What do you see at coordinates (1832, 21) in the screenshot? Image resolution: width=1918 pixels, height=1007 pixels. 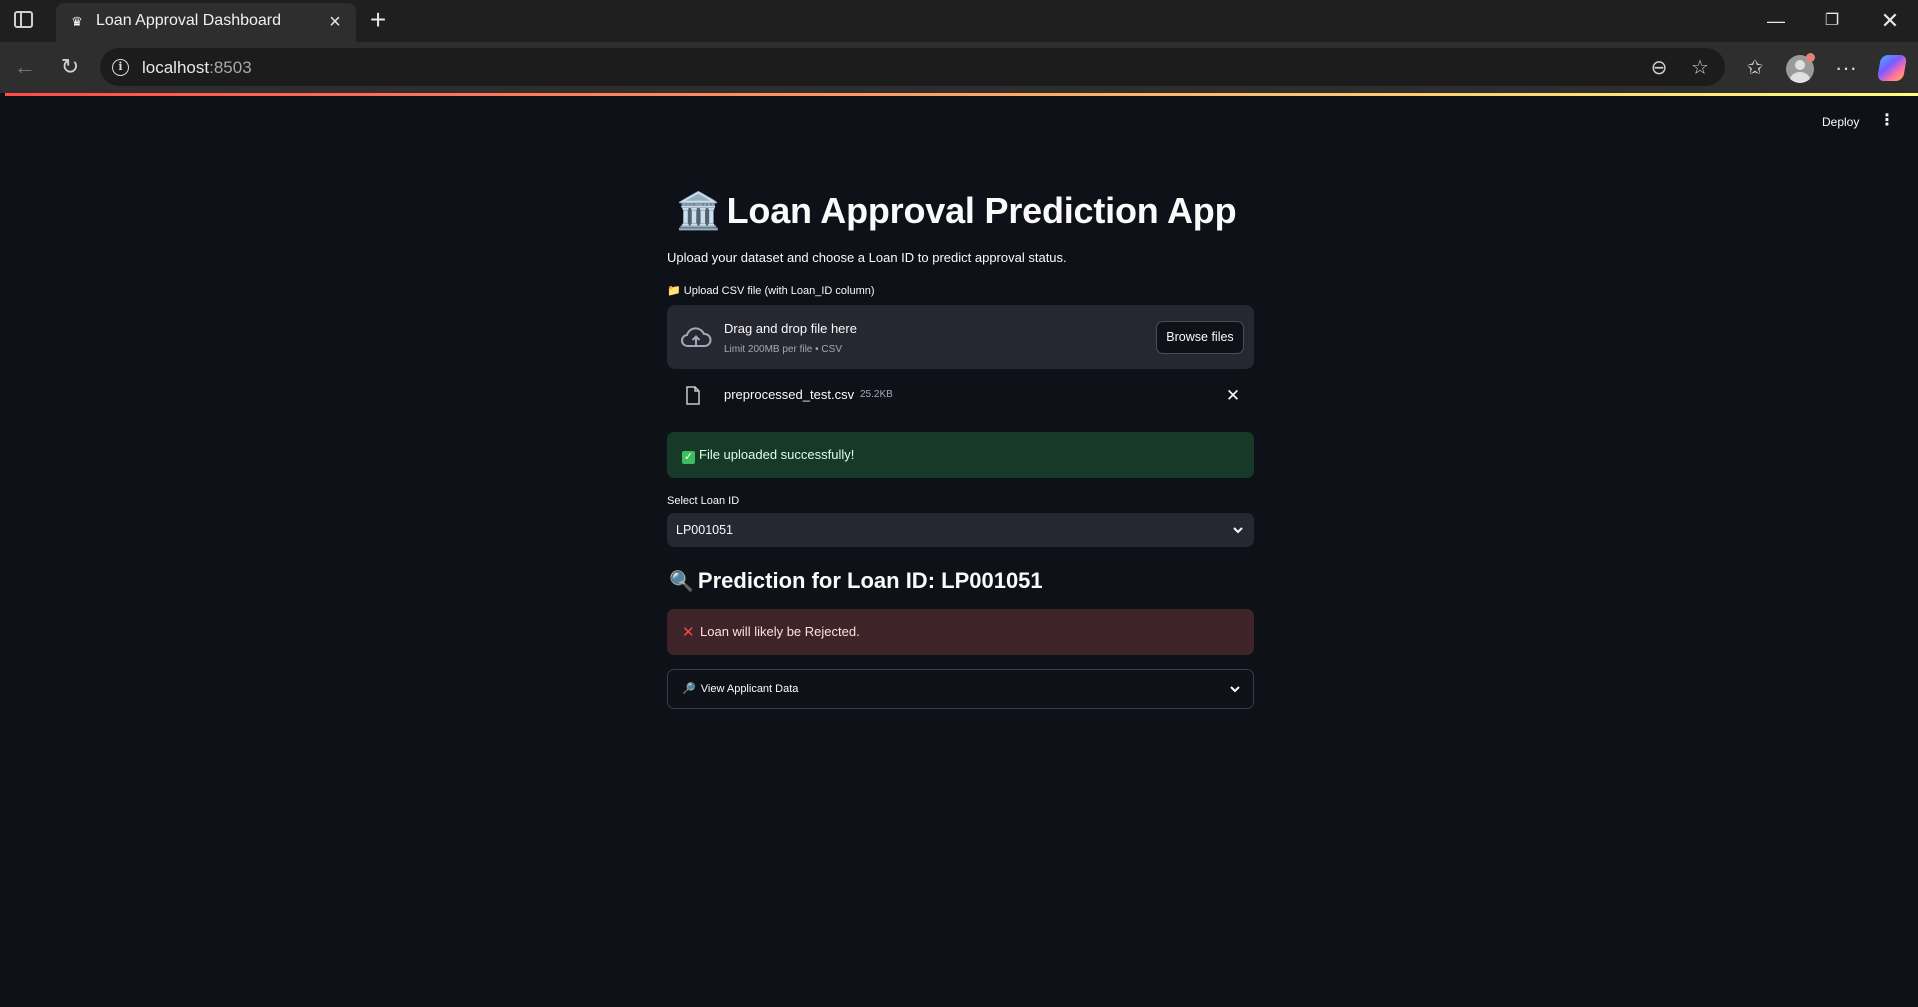 I see `restore-icon: ❐` at bounding box center [1832, 21].